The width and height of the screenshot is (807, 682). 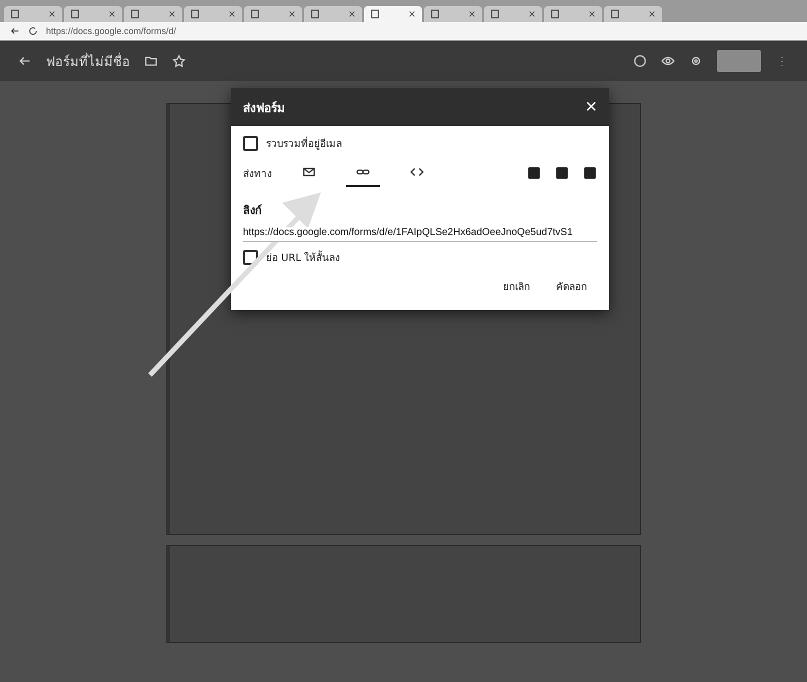 What do you see at coordinates (179, 61) in the screenshot?
I see `star-icon` at bounding box center [179, 61].